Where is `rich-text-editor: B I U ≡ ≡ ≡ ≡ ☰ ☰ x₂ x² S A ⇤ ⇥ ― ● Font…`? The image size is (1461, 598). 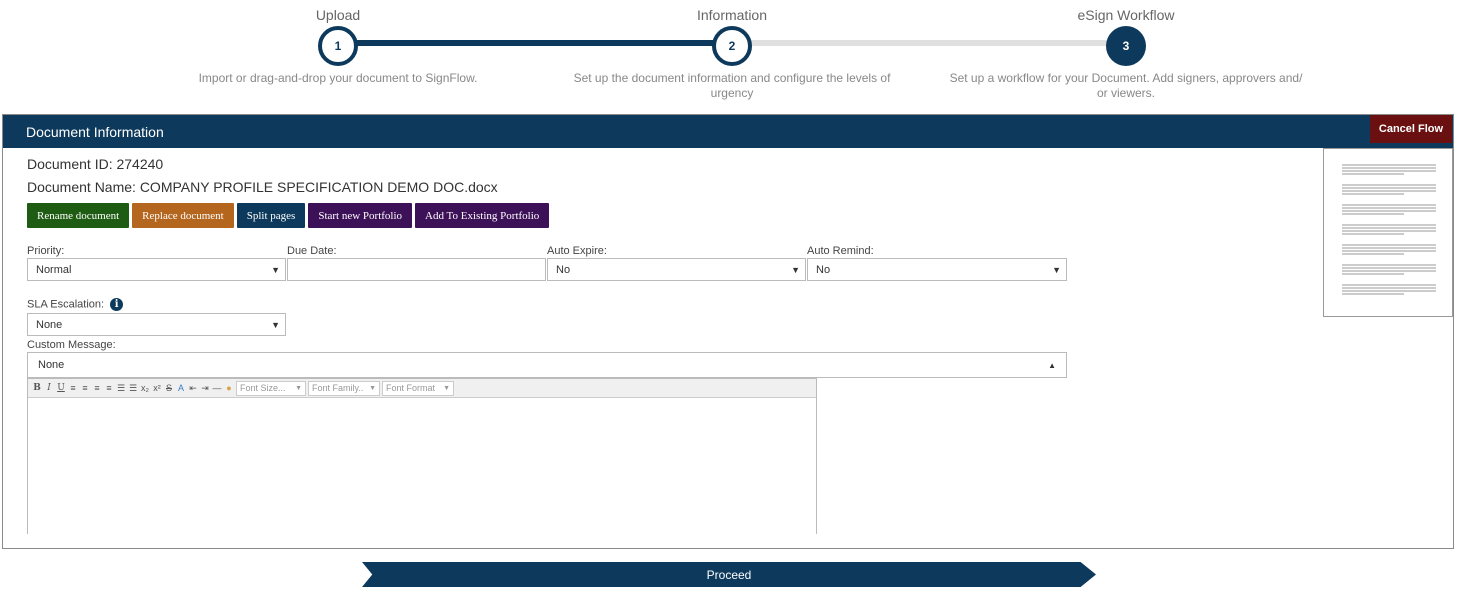 rich-text-editor: B I U ≡ ≡ ≡ ≡ ☰ ☰ x₂ x² S A ⇤ ⇥ ― ● Font… is located at coordinates (422, 456).